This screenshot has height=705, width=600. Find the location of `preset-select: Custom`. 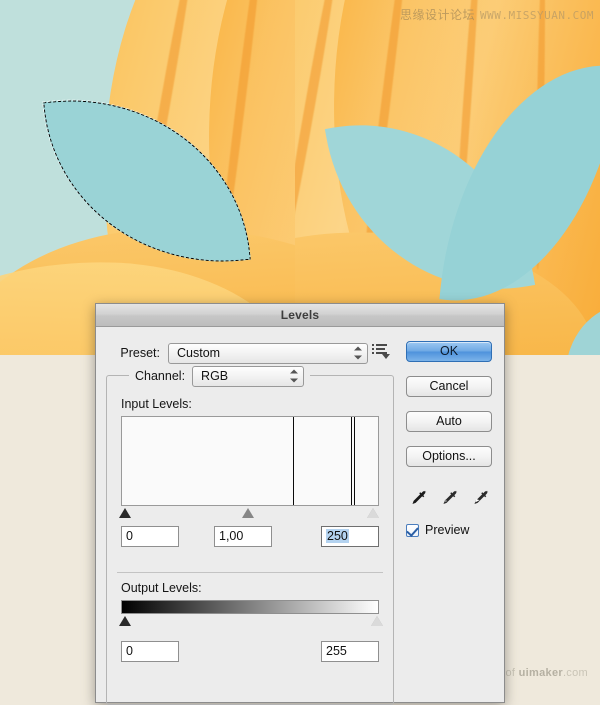

preset-select: Custom is located at coordinates (268, 353).